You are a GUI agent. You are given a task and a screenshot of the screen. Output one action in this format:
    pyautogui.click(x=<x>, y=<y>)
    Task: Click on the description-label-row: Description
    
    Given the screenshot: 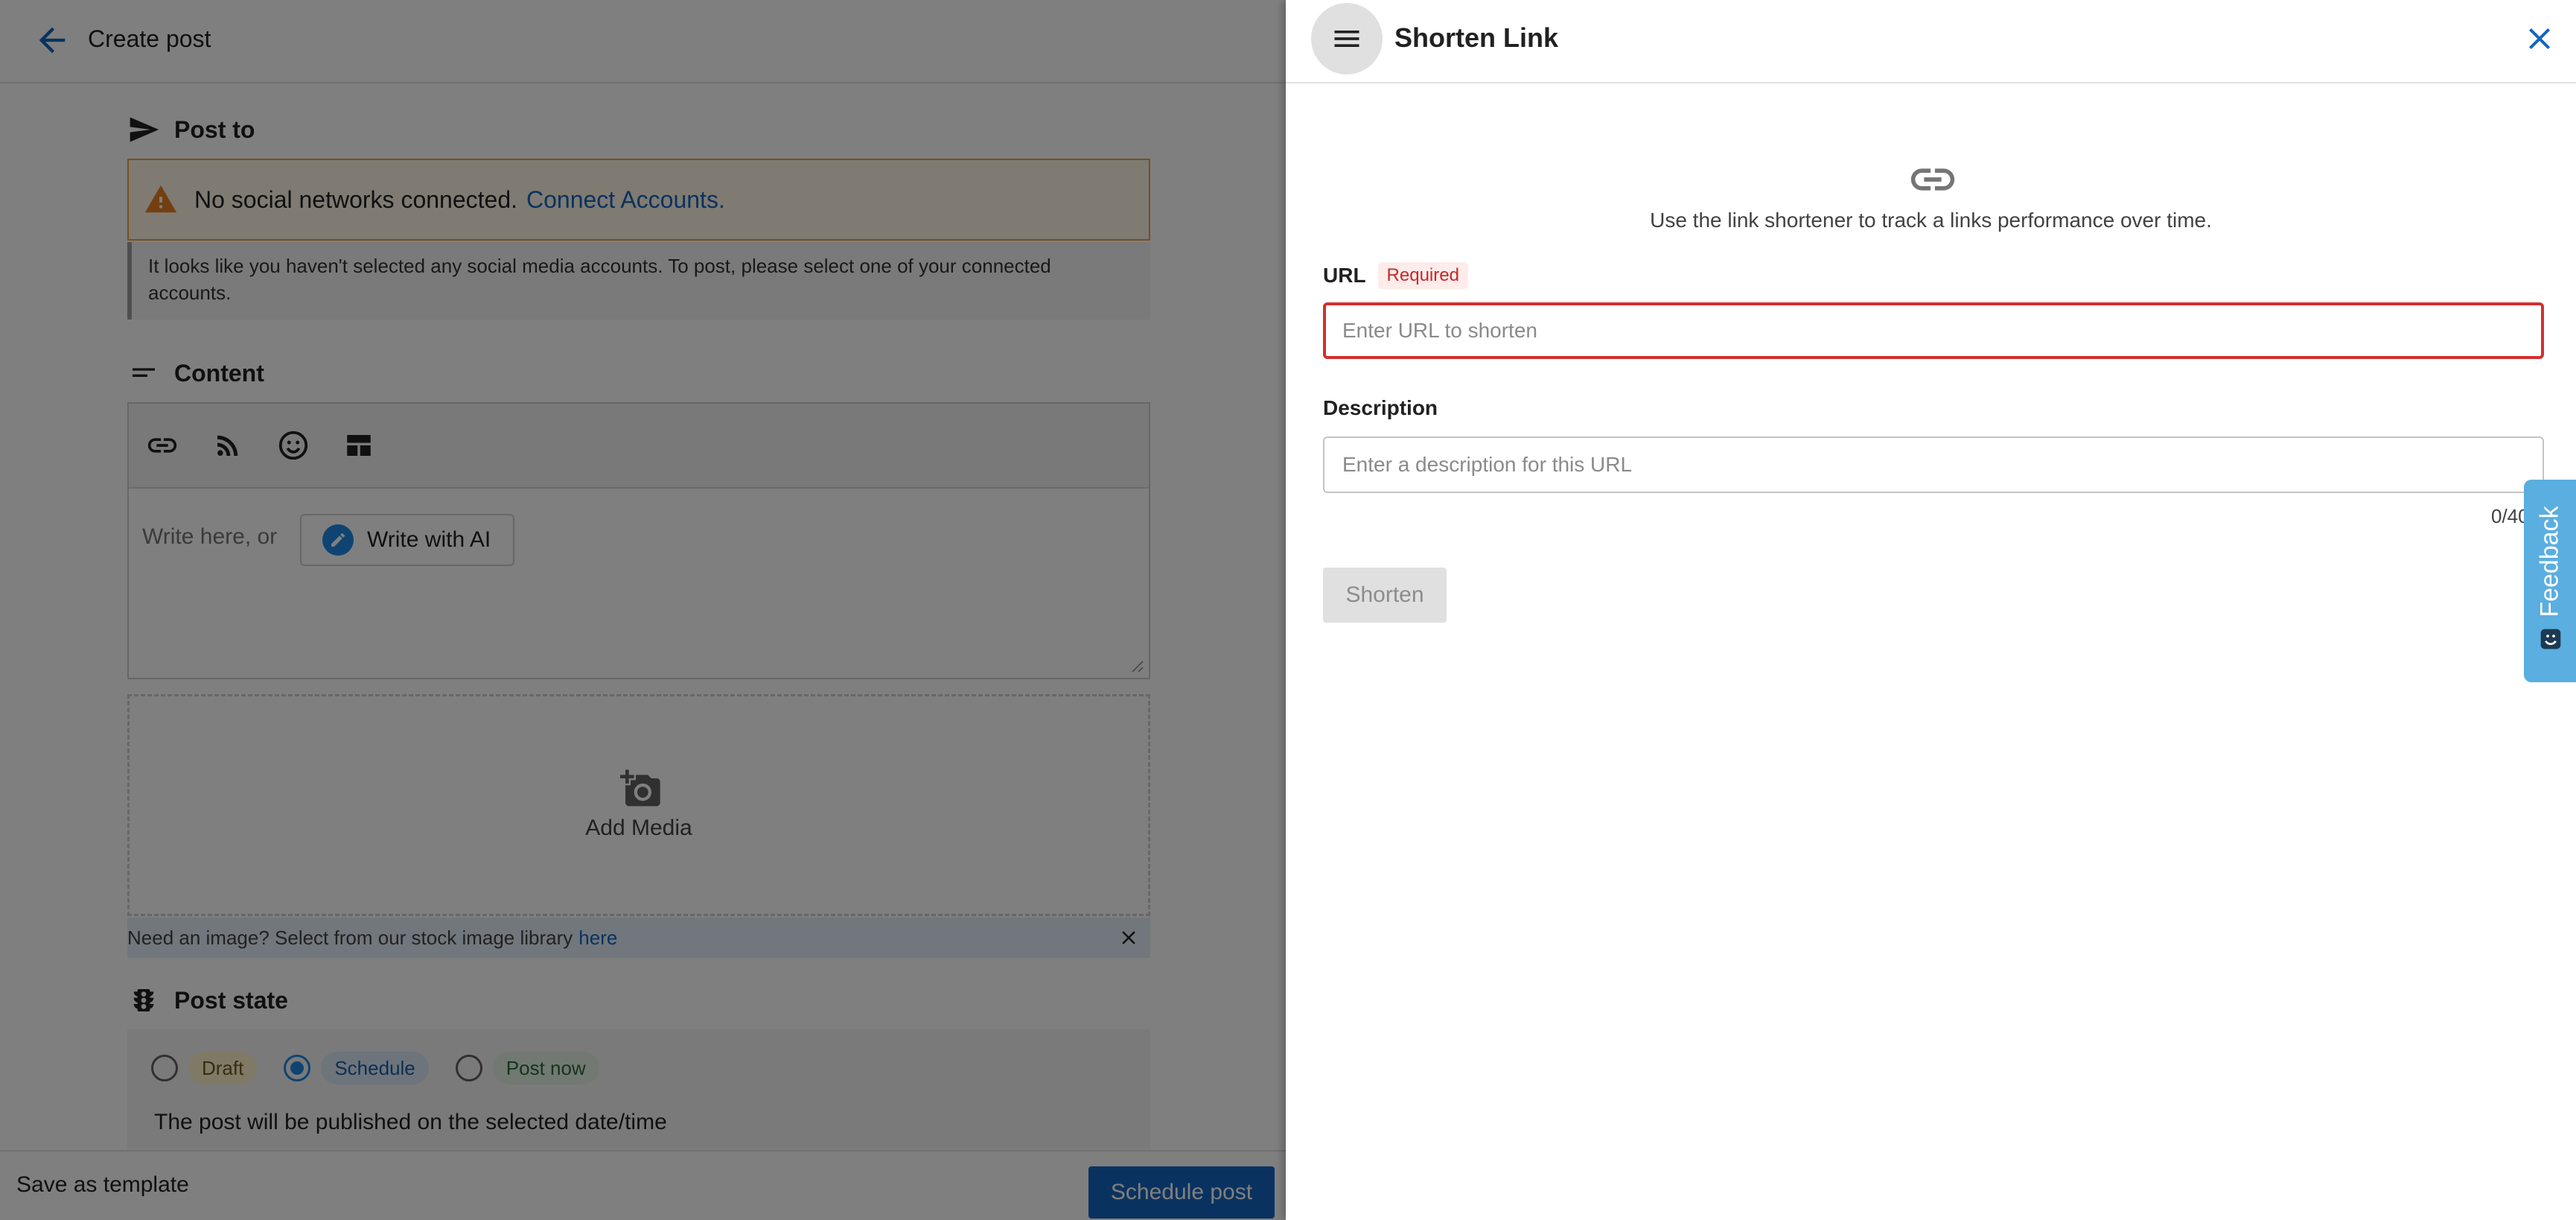 What is the action you would take?
    pyautogui.click(x=1380, y=408)
    